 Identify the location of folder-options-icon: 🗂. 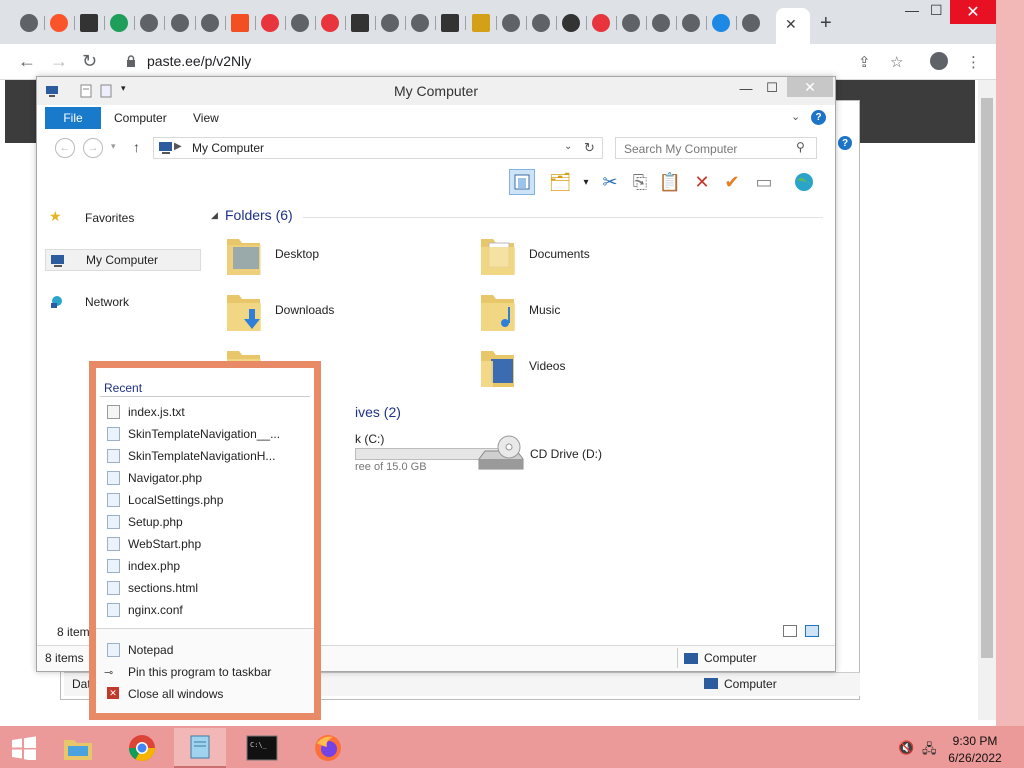
(560, 182).